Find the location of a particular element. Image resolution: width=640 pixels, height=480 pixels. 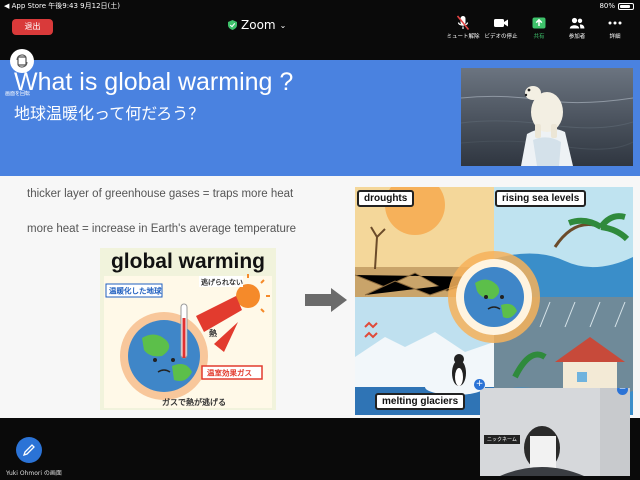

app-title: Zoom is located at coordinates (258, 25).